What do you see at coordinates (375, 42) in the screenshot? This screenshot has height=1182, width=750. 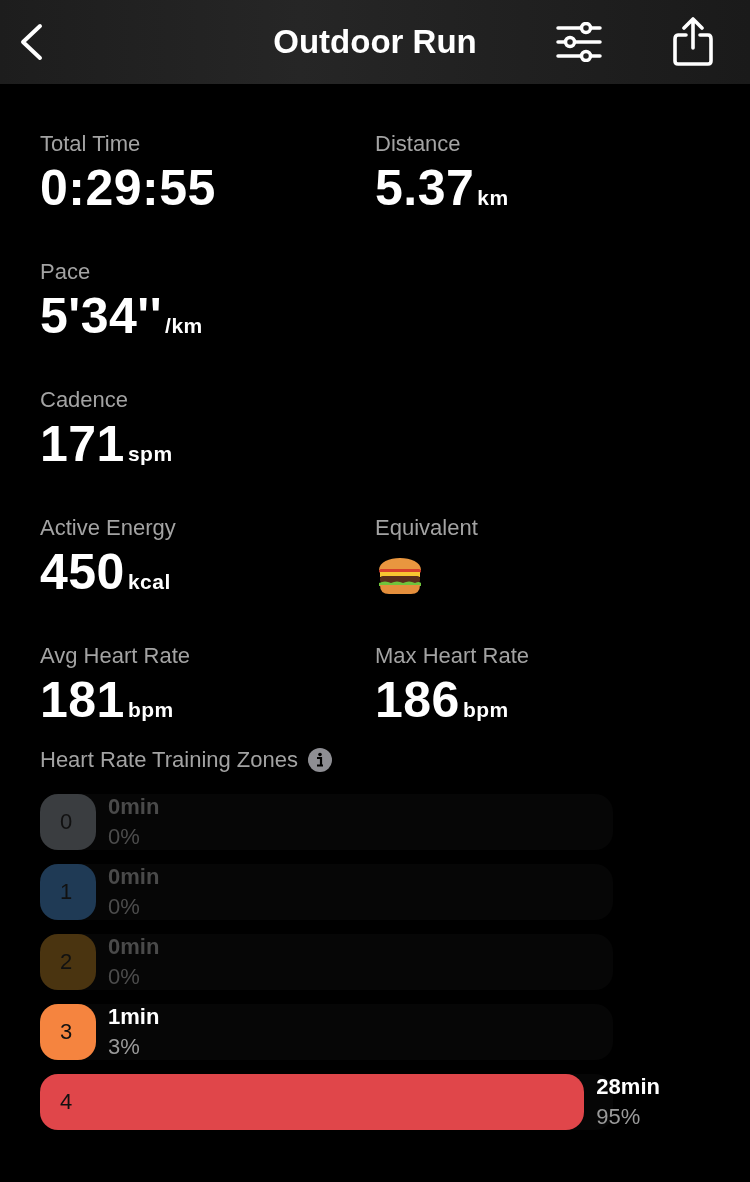 I see `screen-title: Outdoor Run` at bounding box center [375, 42].